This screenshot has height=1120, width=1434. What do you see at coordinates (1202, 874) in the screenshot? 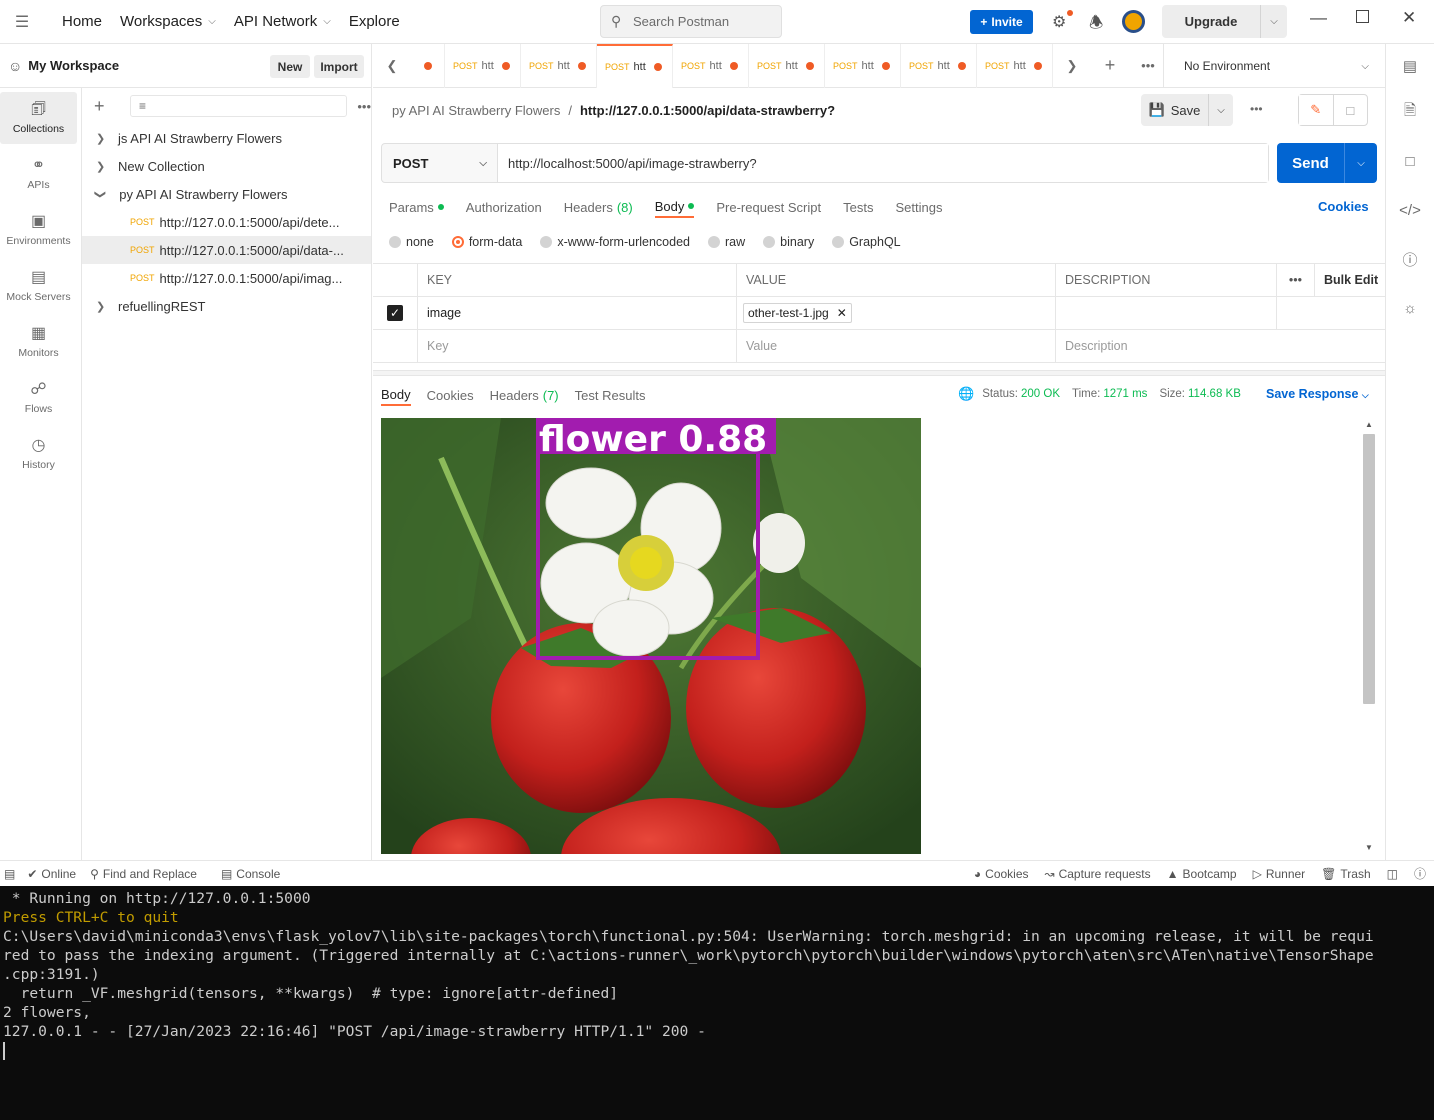
I see `bootcamp-button: ▲ Bootcamp` at bounding box center [1202, 874].